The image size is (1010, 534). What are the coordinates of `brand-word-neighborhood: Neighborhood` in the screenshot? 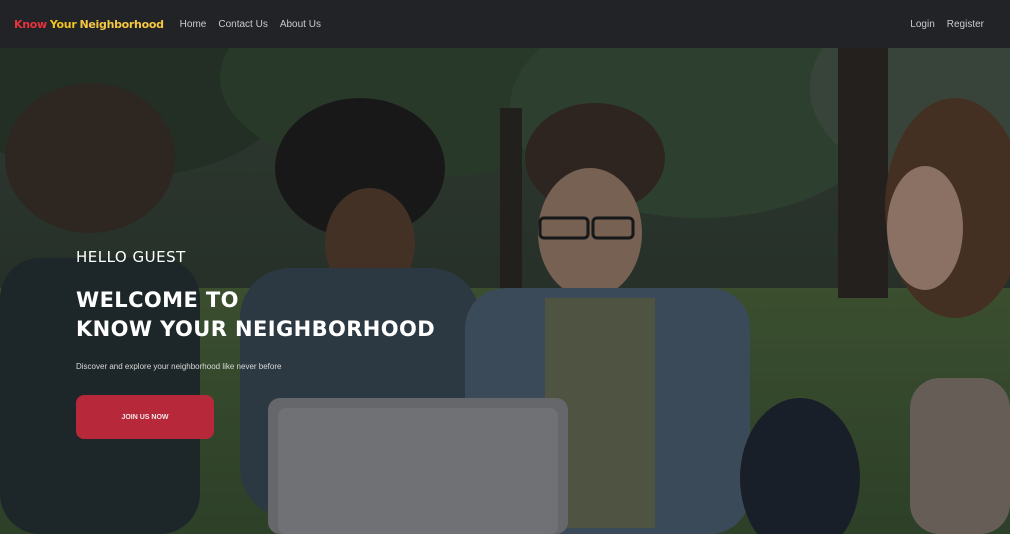 It's located at (121, 24).